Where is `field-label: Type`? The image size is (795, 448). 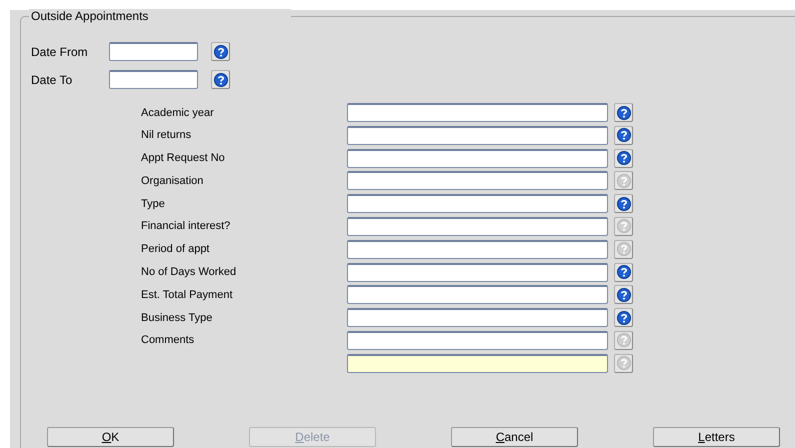 field-label: Type is located at coordinates (153, 204).